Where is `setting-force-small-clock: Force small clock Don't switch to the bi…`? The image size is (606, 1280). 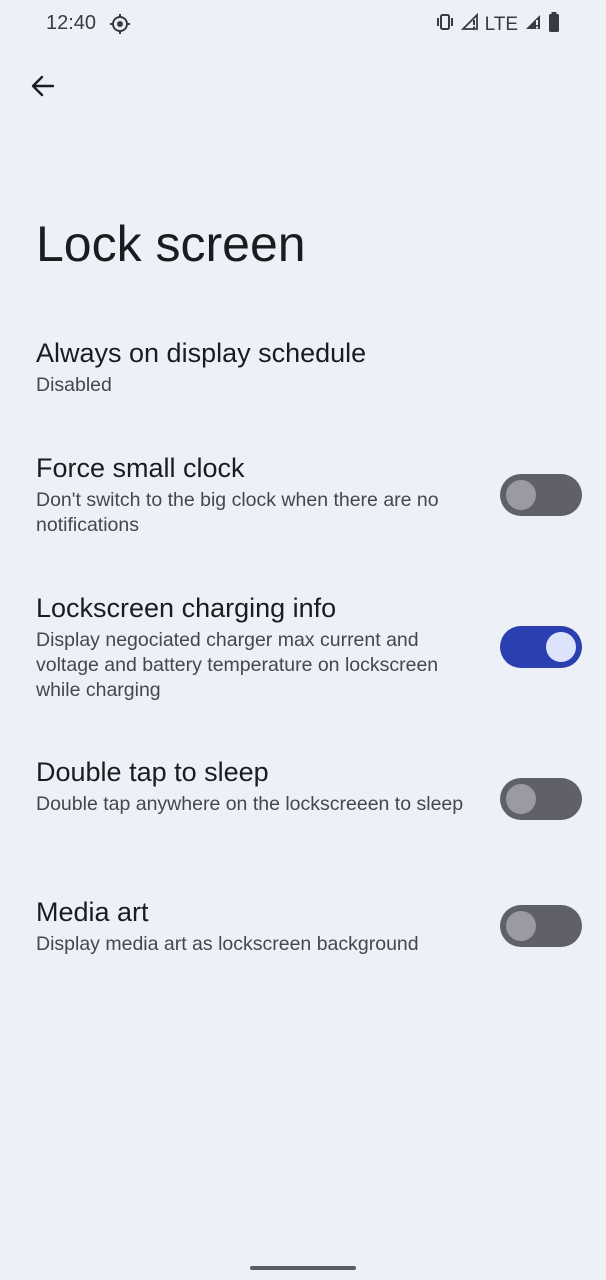 setting-force-small-clock: Force small clock Don't switch to the bi… is located at coordinates (309, 494).